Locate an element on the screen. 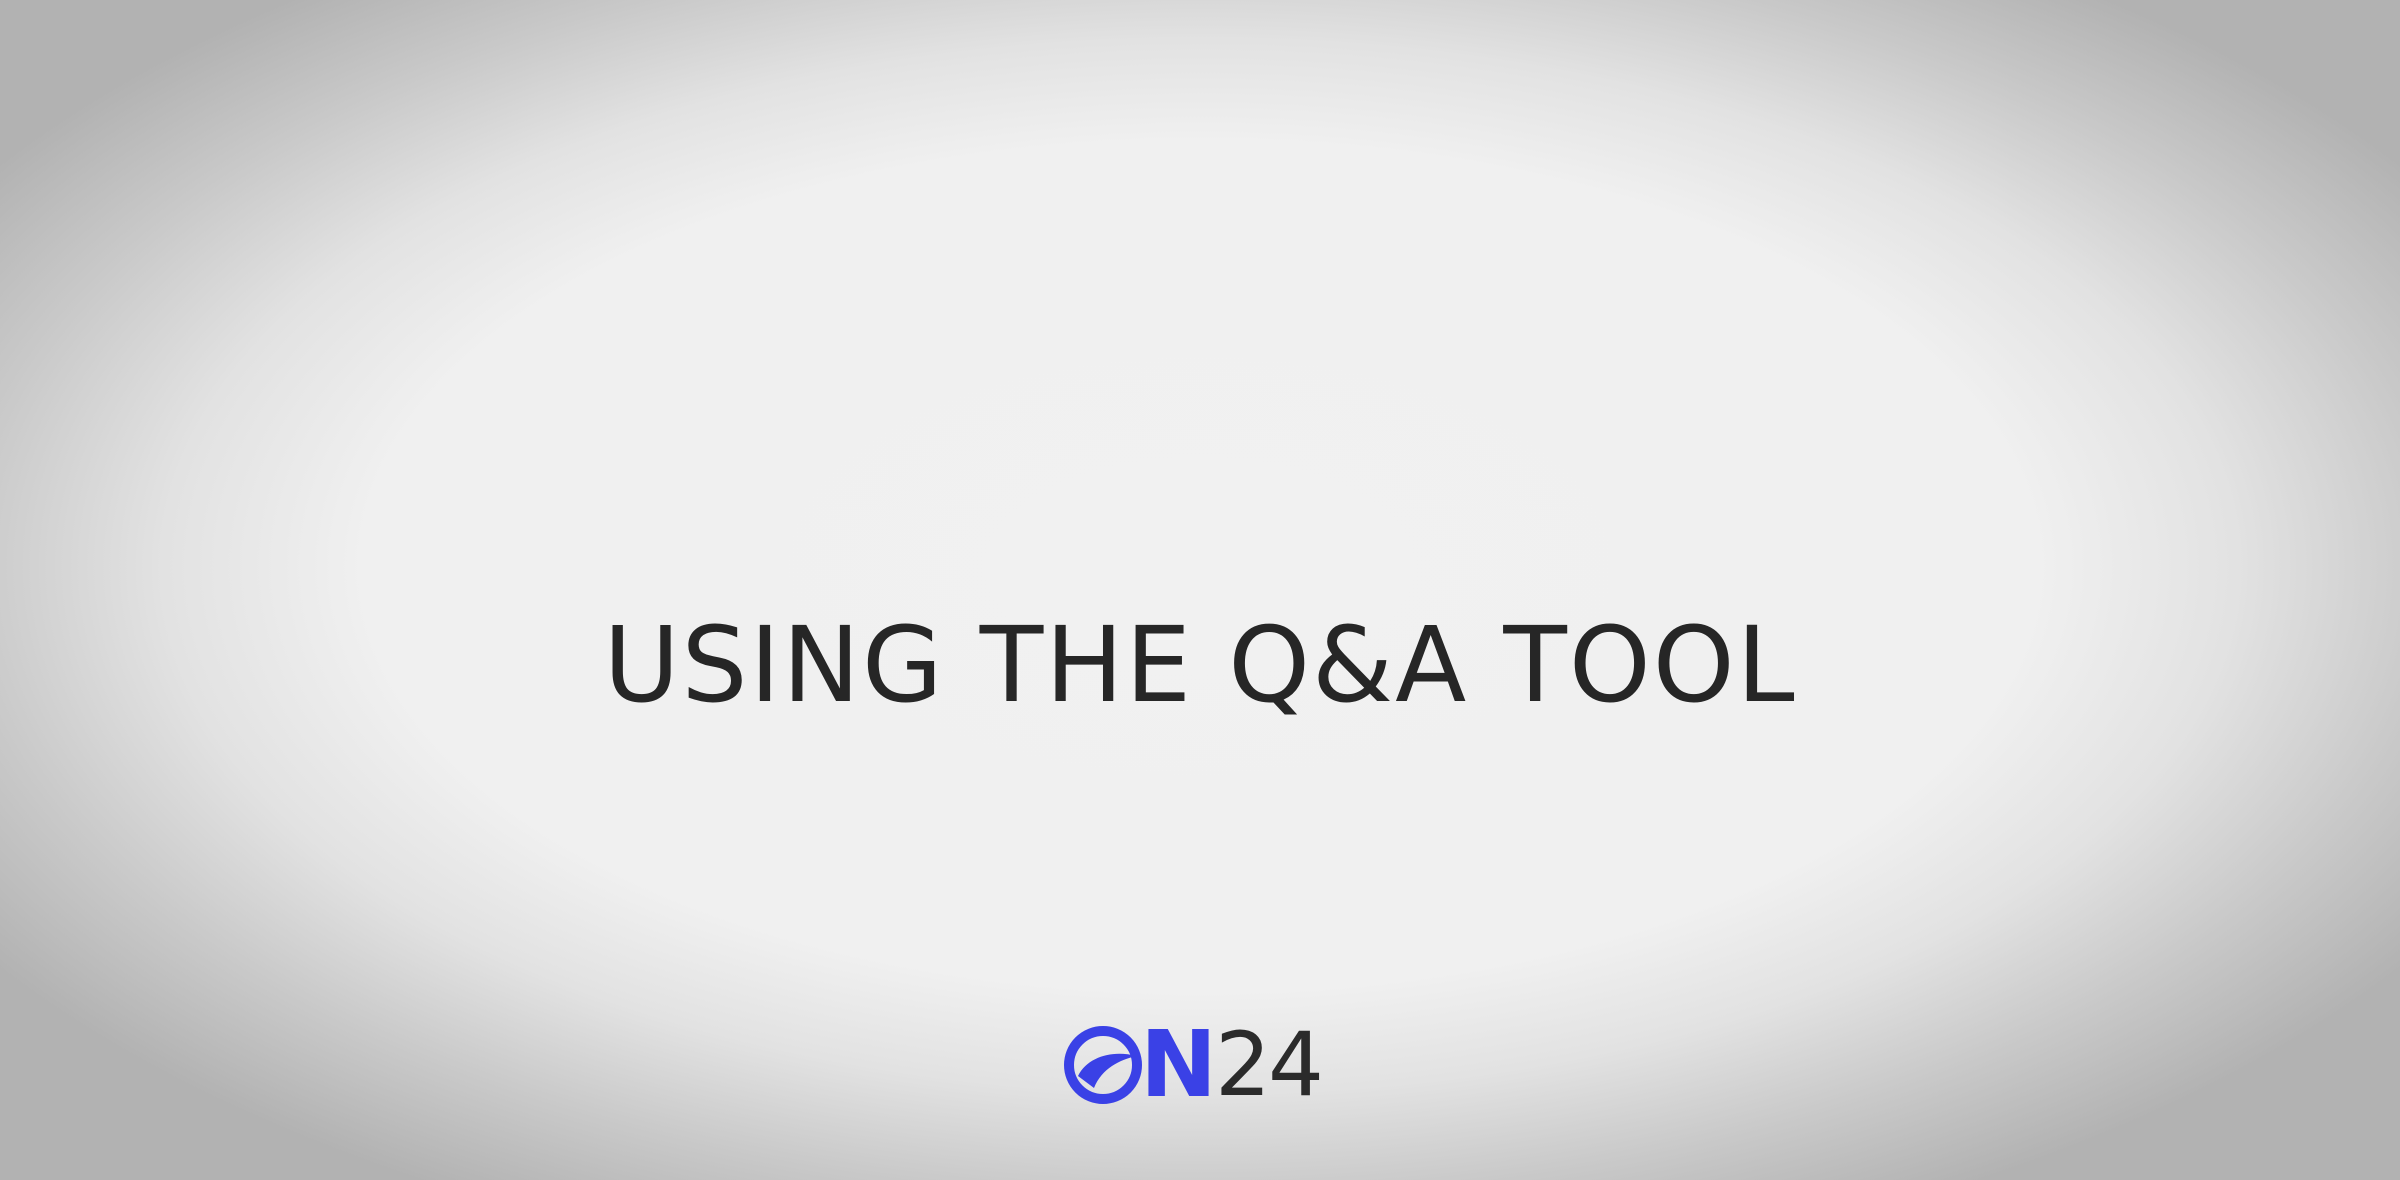 Image resolution: width=2400 pixels, height=1180 pixels. logo-text-n: N is located at coordinates (1178, 1064).